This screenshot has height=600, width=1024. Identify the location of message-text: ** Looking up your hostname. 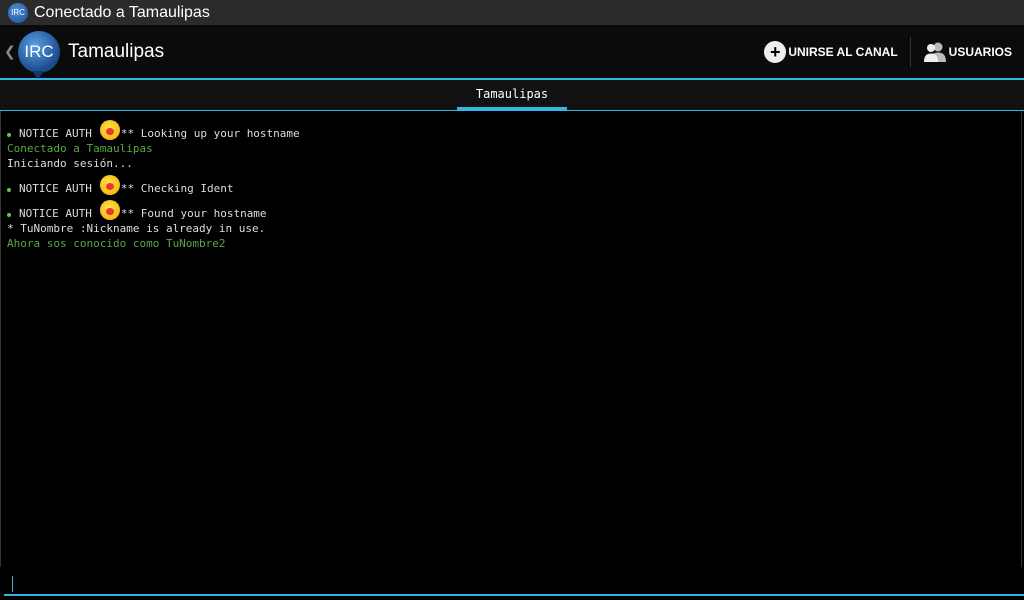
(210, 133).